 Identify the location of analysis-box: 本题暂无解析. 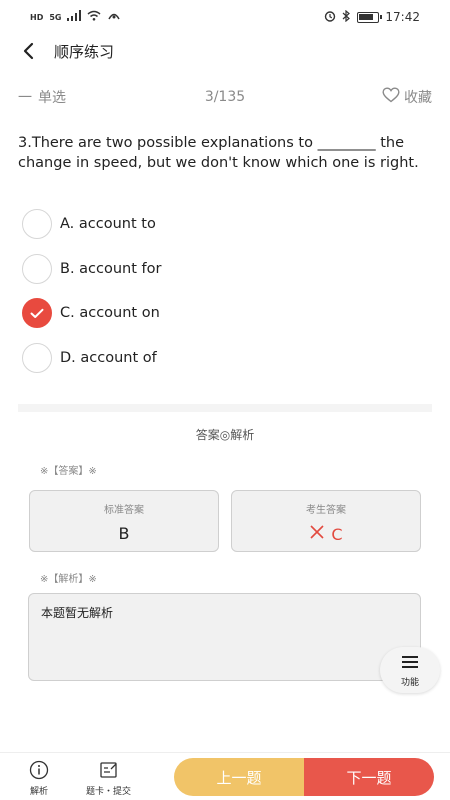
(224, 637).